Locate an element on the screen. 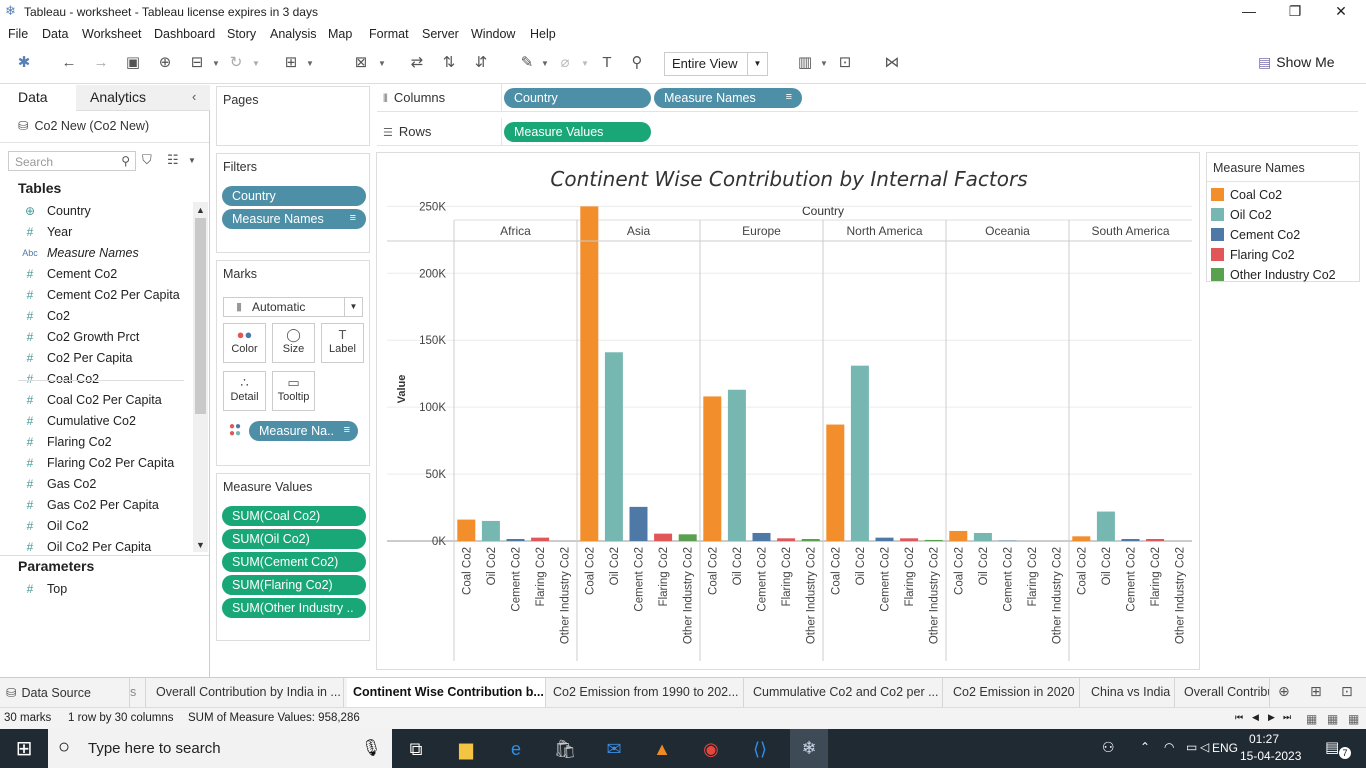 This screenshot has height=768, width=1366. sheet-tab: Co2 Emission in 2020 is located at coordinates (1013, 692).